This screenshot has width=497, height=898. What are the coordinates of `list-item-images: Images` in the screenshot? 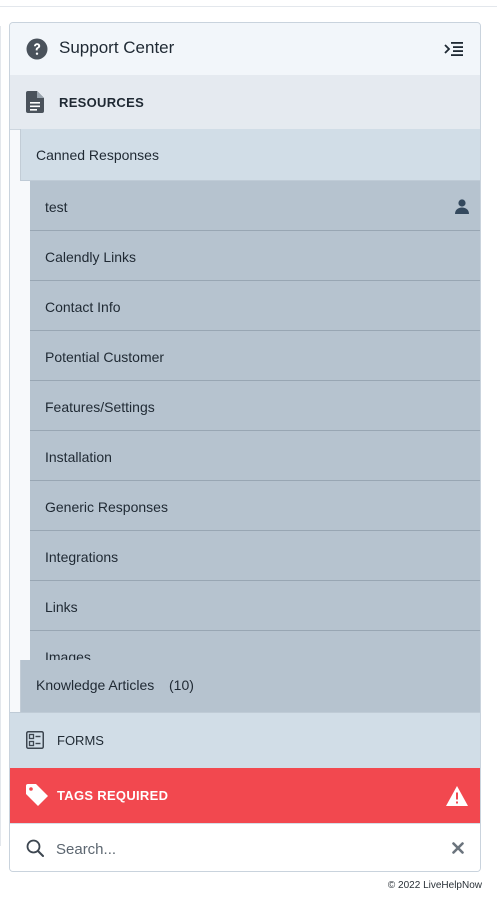 It's located at (255, 646).